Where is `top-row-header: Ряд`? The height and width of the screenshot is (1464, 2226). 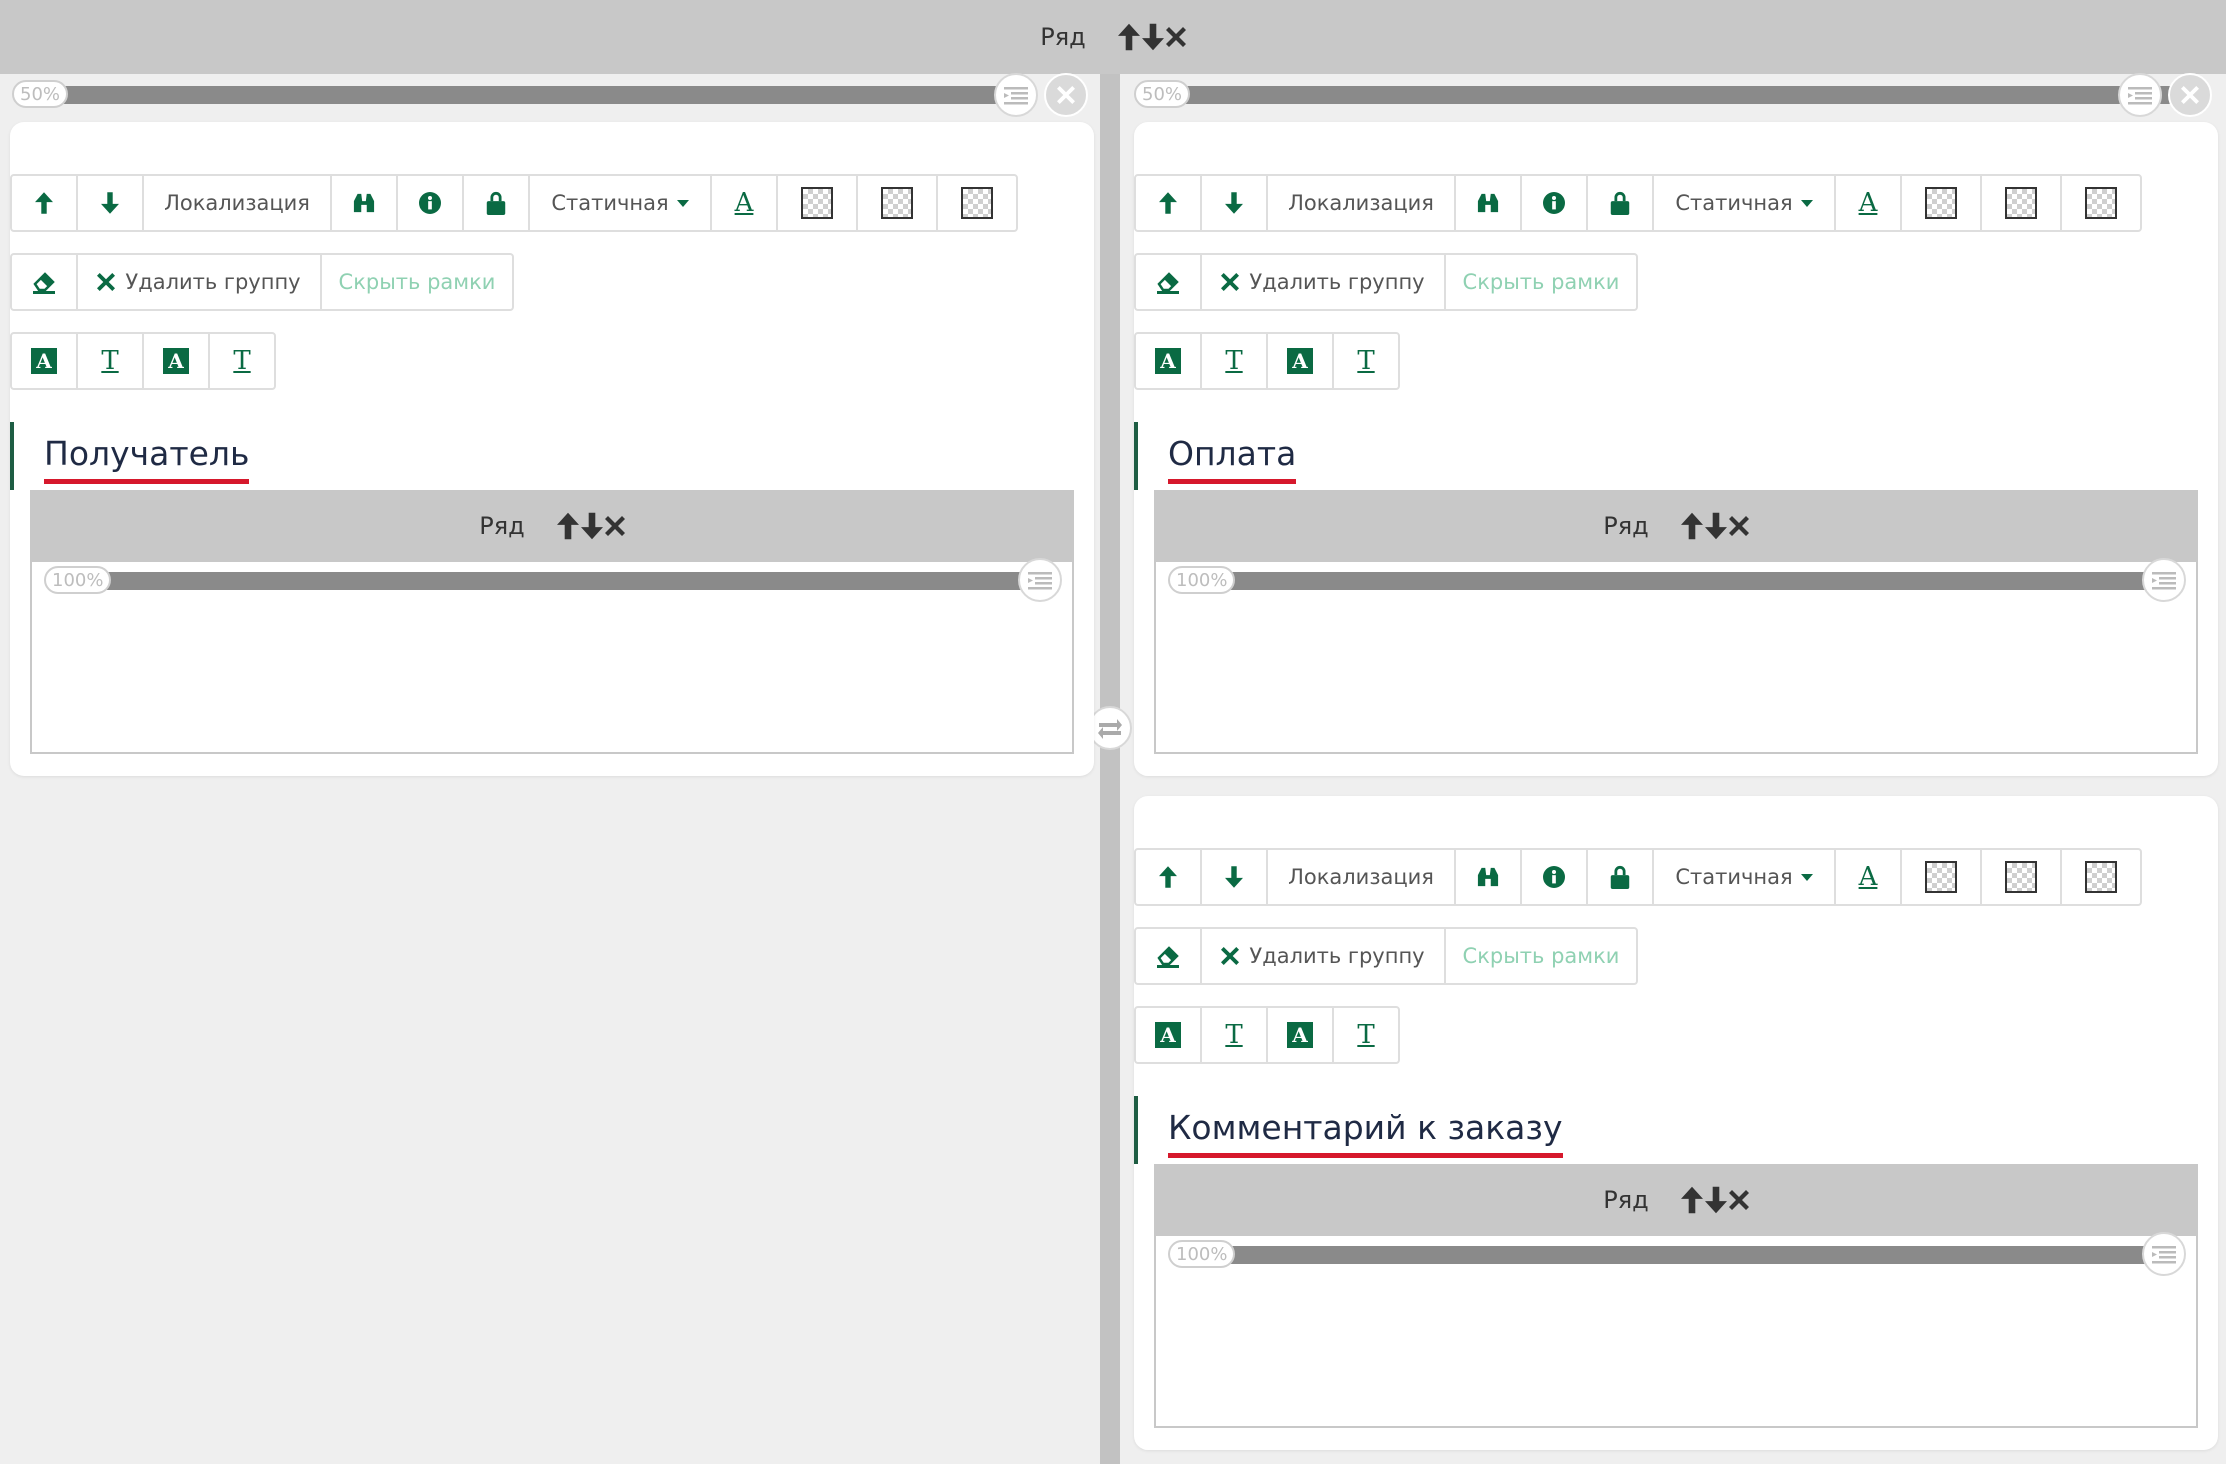 top-row-header: Ряд is located at coordinates (1113, 37).